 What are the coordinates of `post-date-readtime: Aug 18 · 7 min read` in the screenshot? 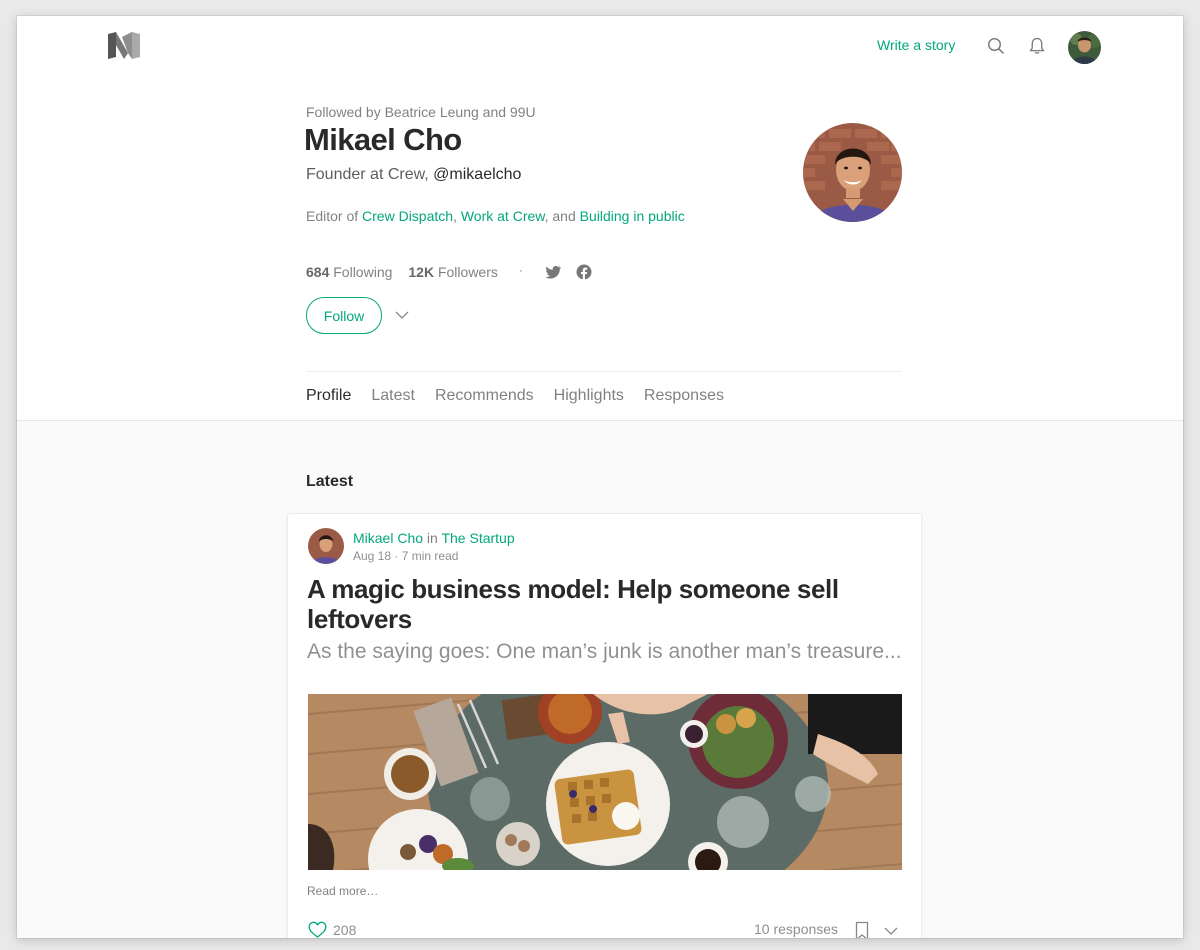 It's located at (405, 556).